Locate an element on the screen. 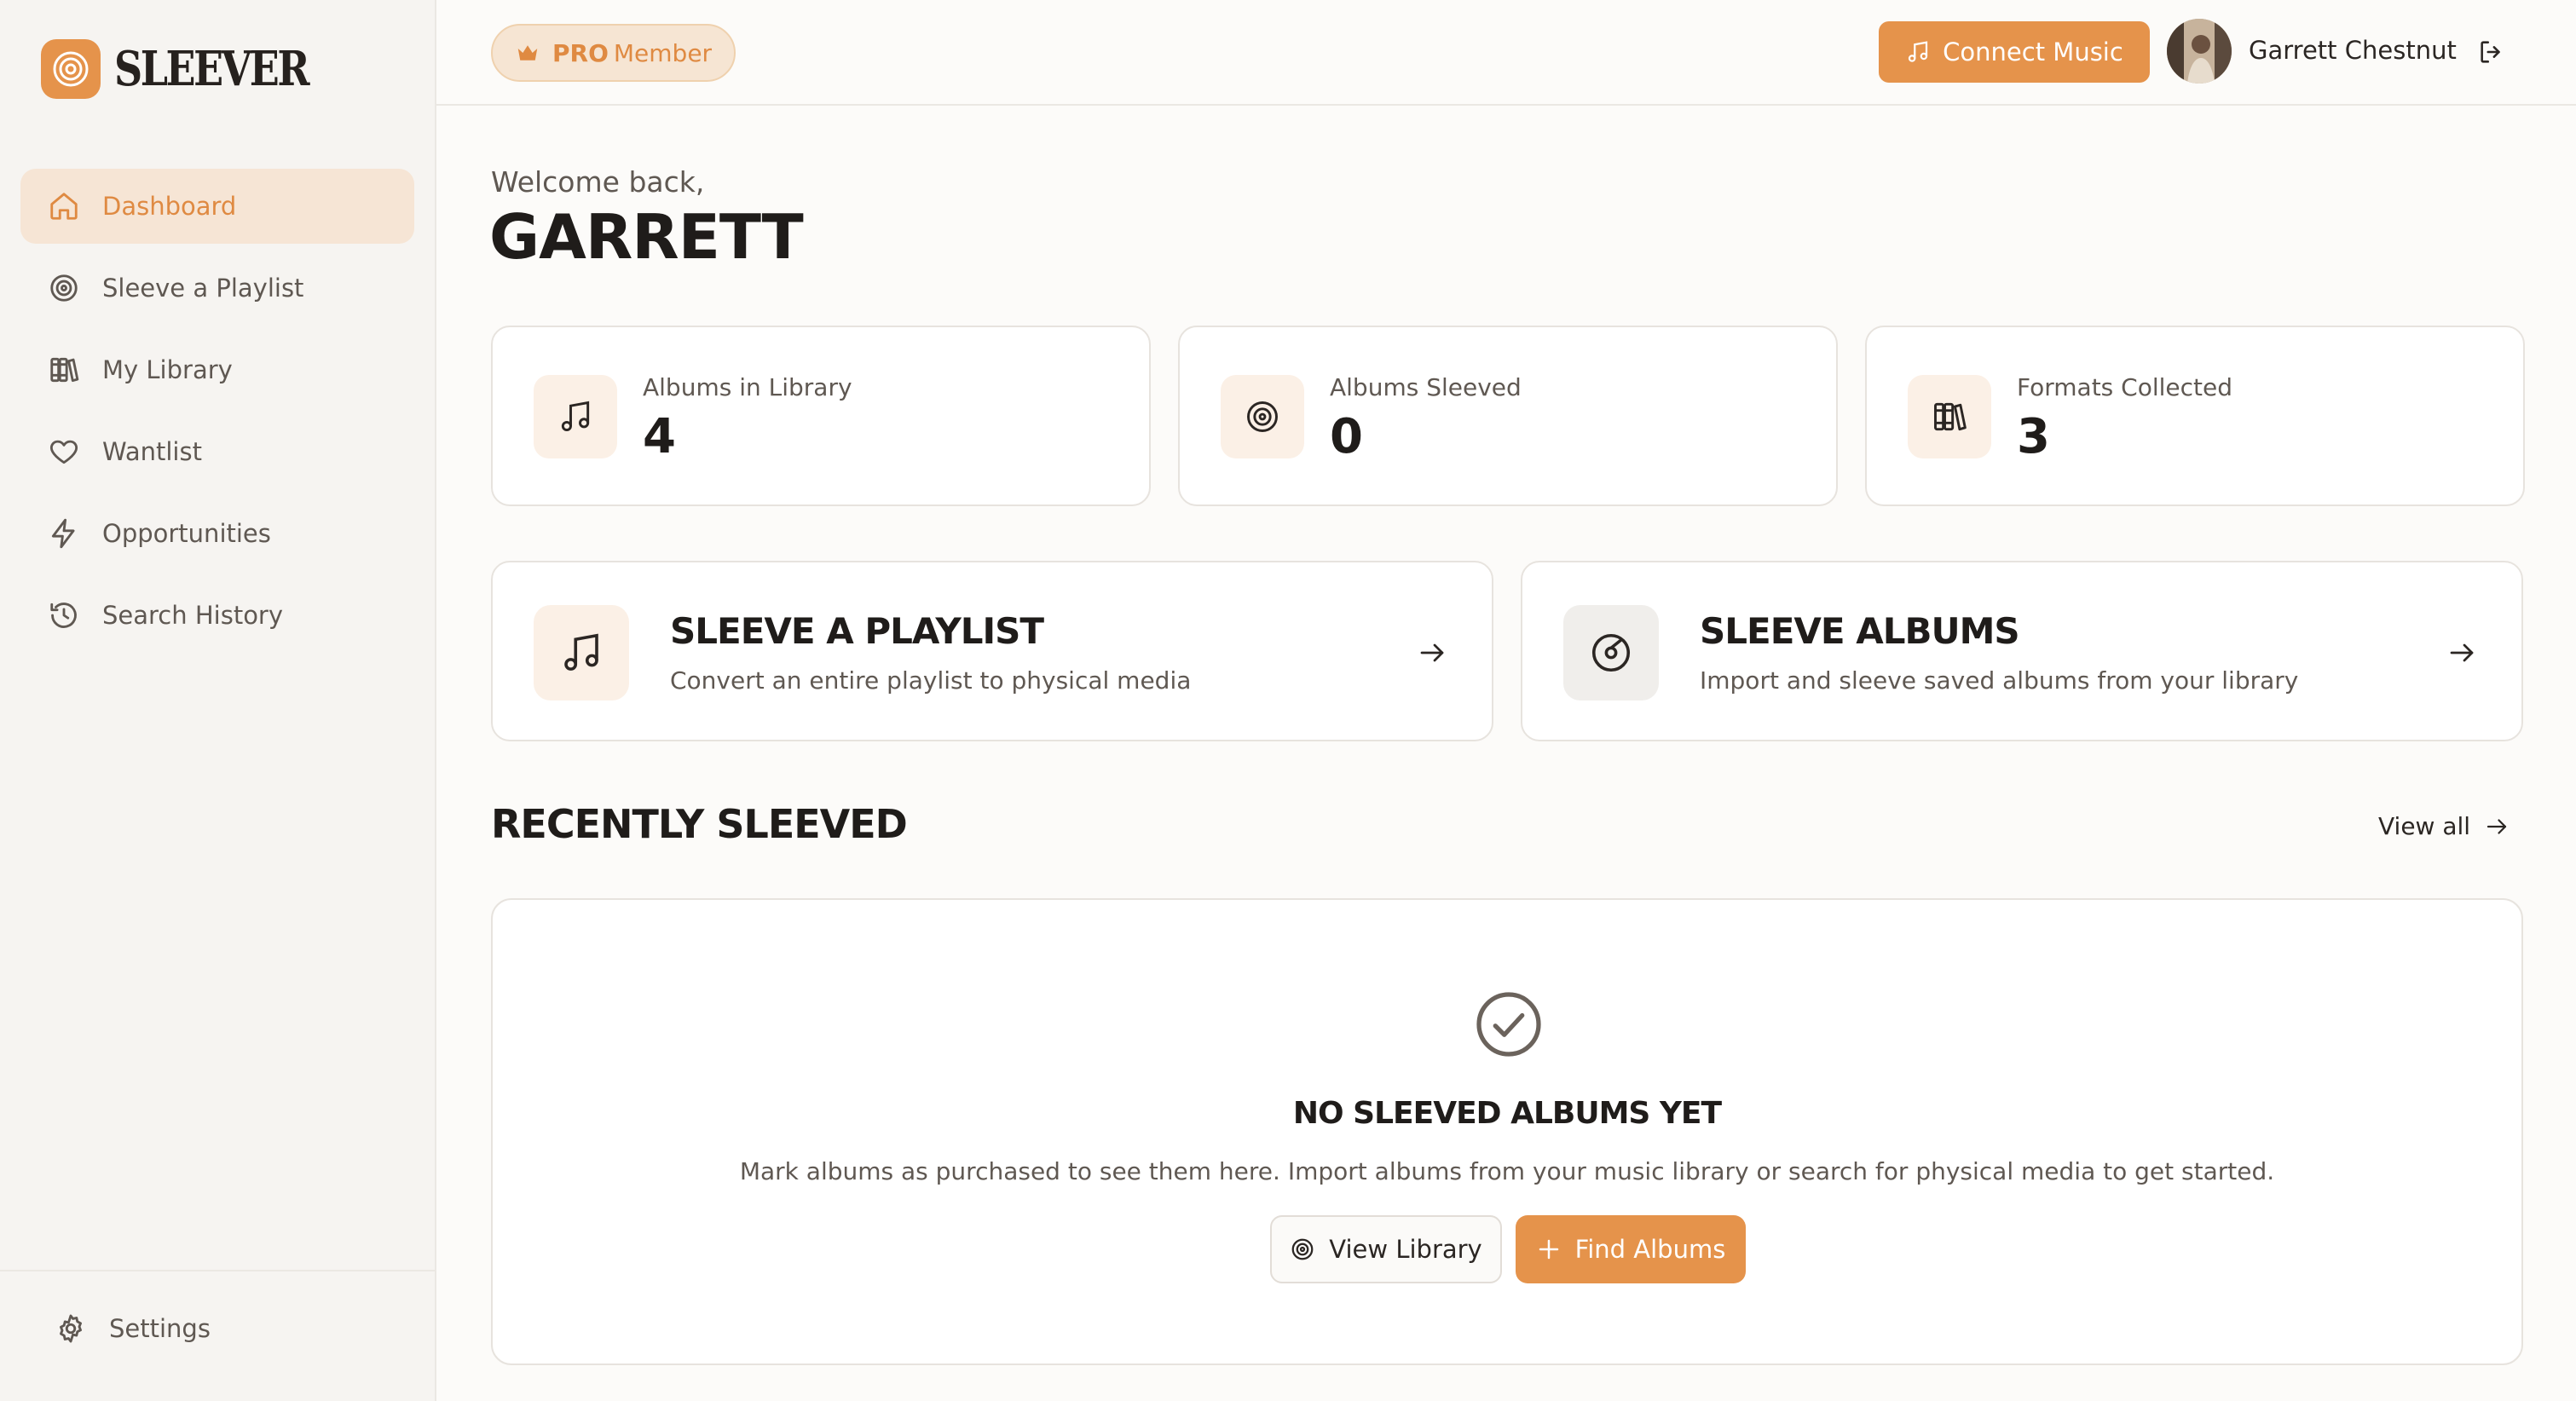 The height and width of the screenshot is (1401, 2576). history-icon is located at coordinates (63, 615).